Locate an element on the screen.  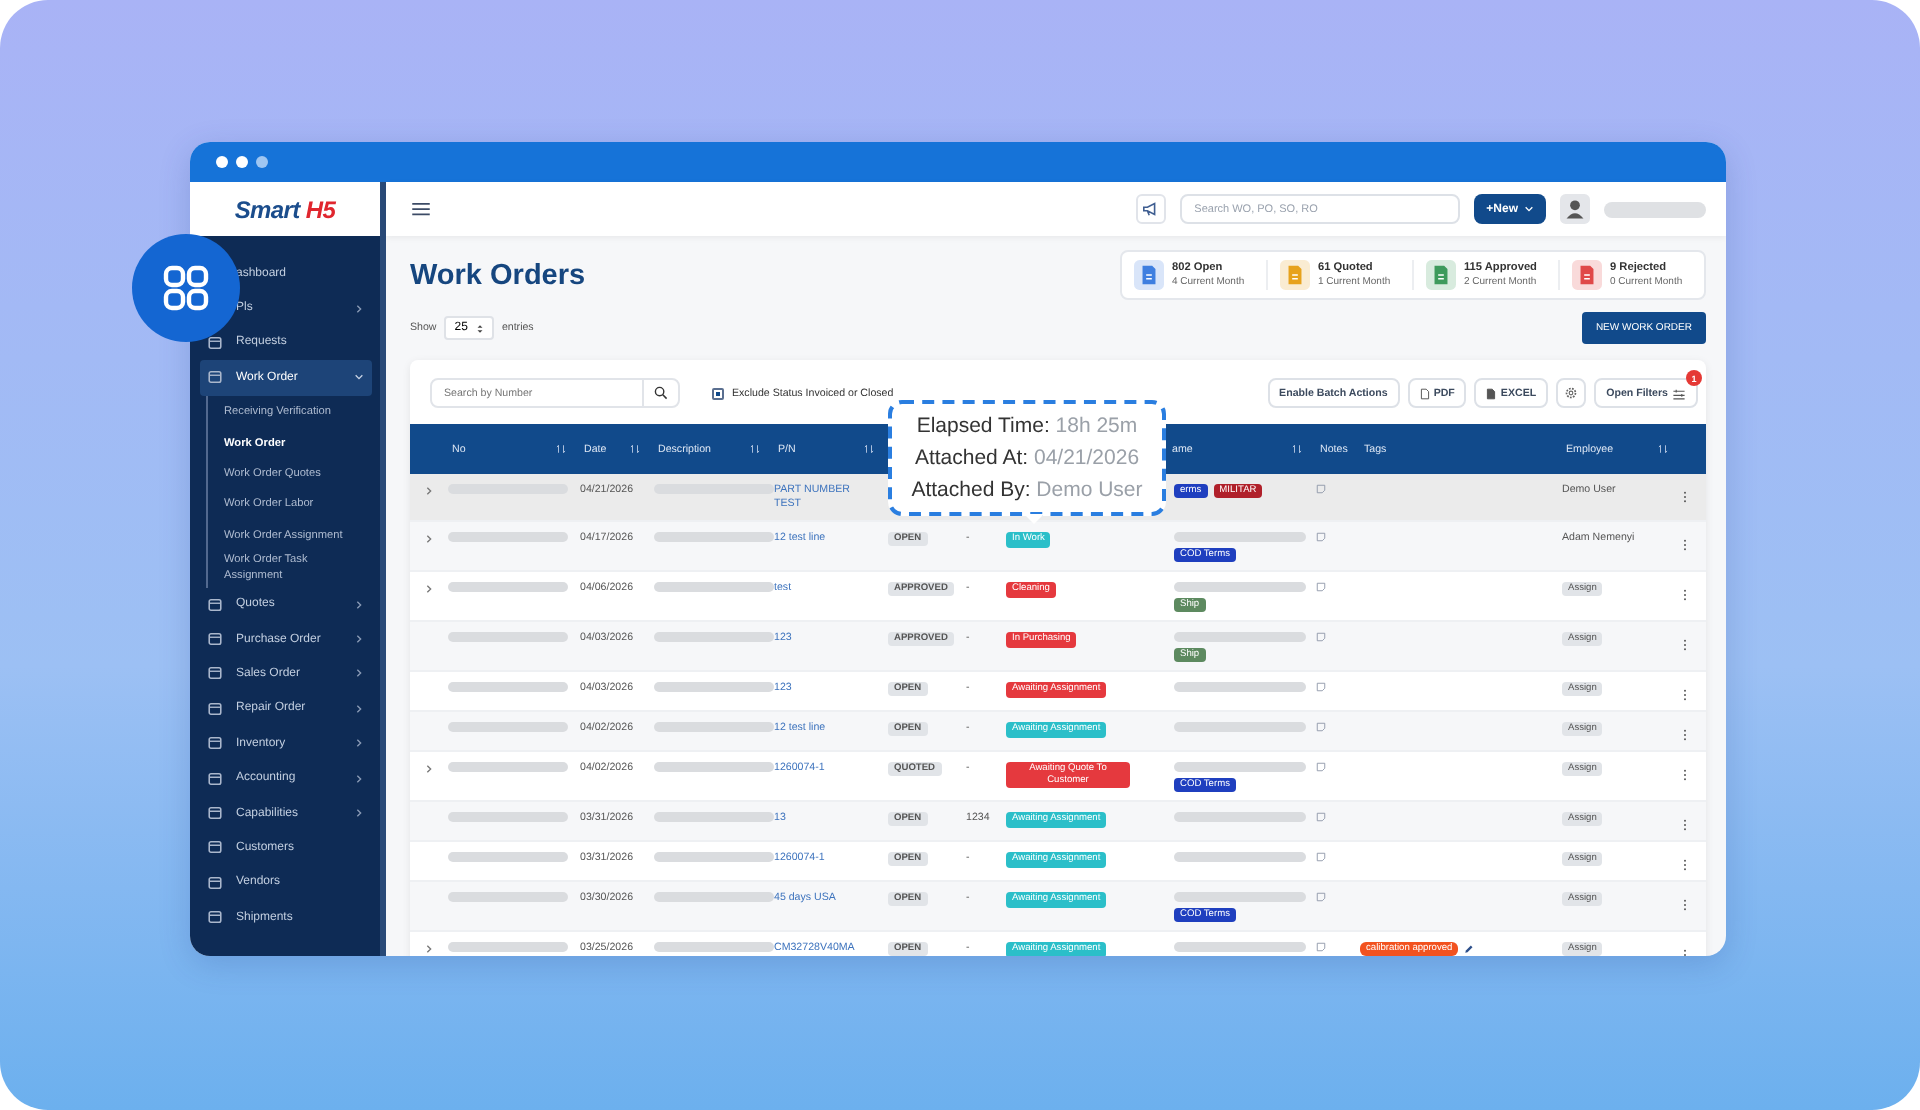
page-title: Work Orders is located at coordinates (498, 275).